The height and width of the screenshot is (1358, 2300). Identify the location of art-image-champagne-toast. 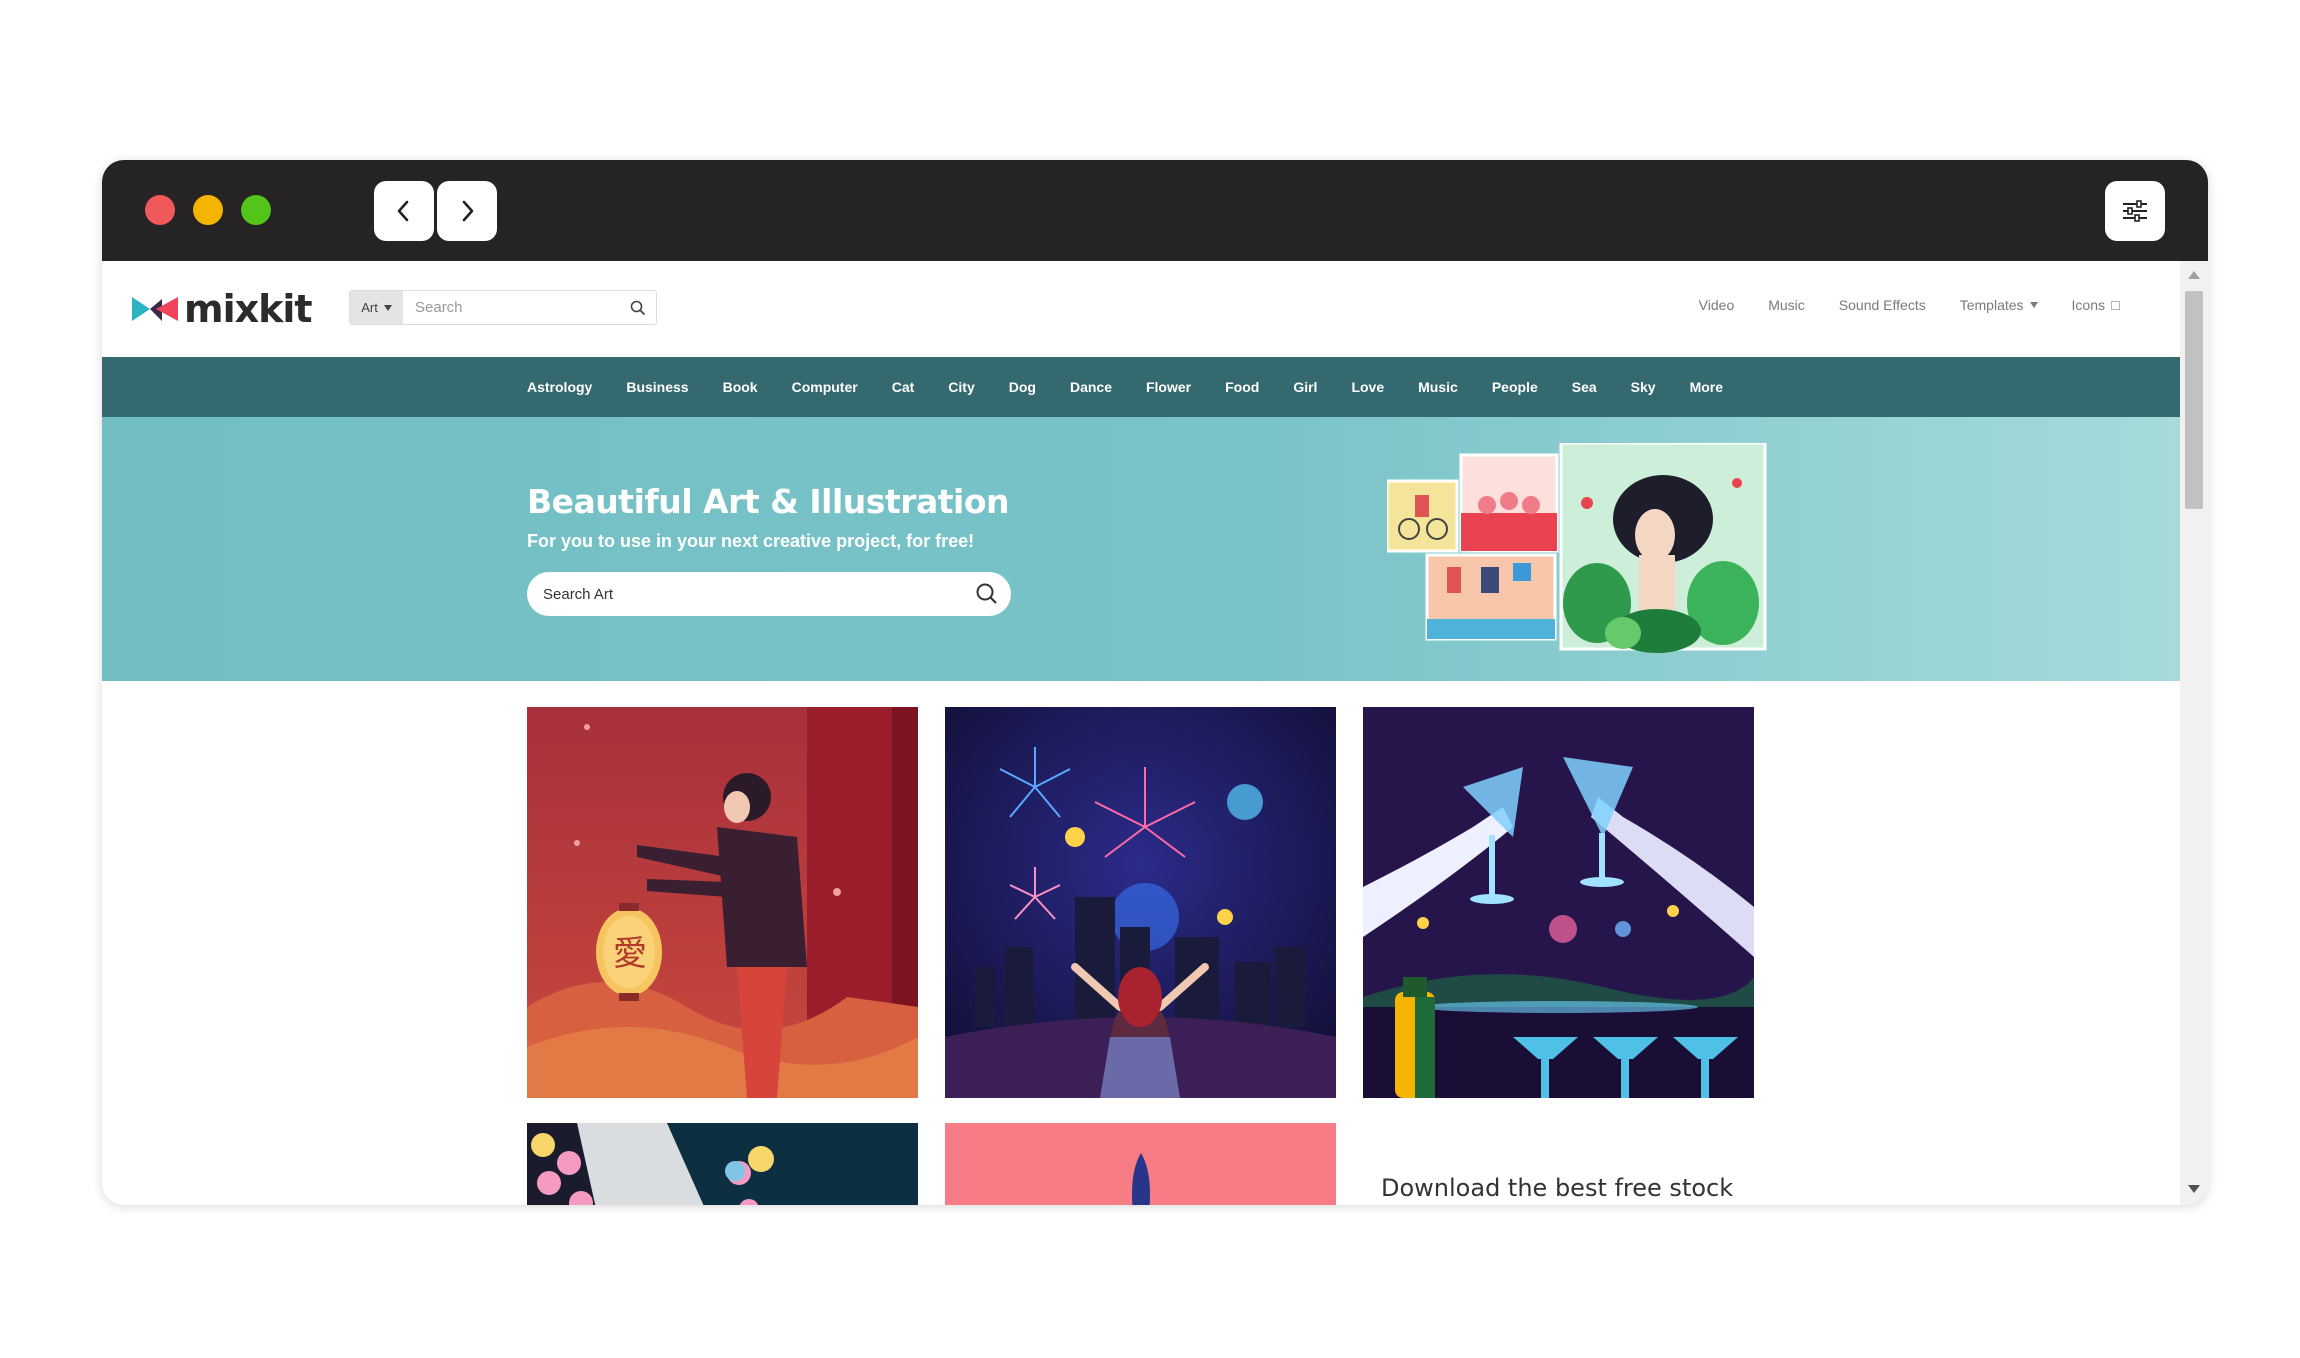
(1558, 902).